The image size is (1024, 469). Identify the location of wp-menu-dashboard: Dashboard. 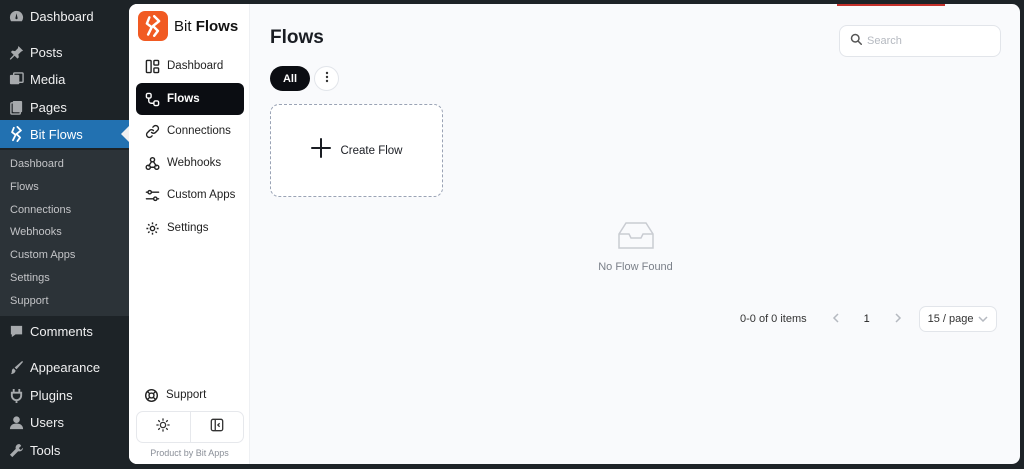
(64, 16).